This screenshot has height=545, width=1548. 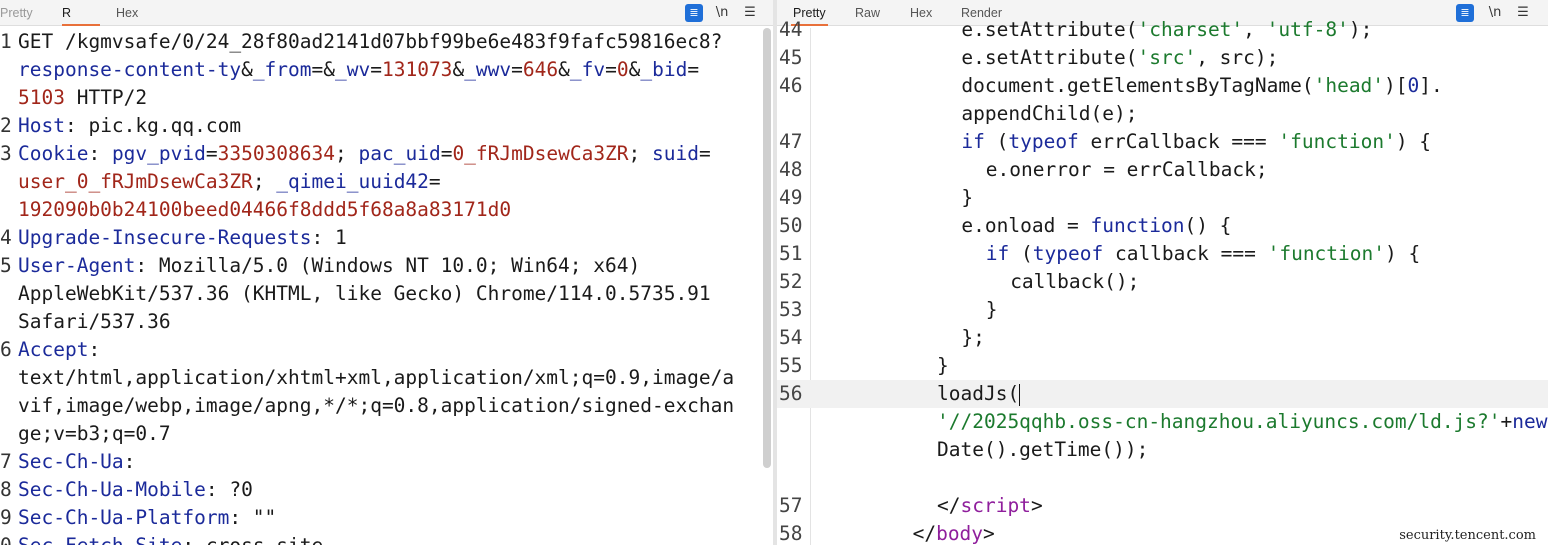 What do you see at coordinates (791, 169) in the screenshot?
I see `line-number: 48` at bounding box center [791, 169].